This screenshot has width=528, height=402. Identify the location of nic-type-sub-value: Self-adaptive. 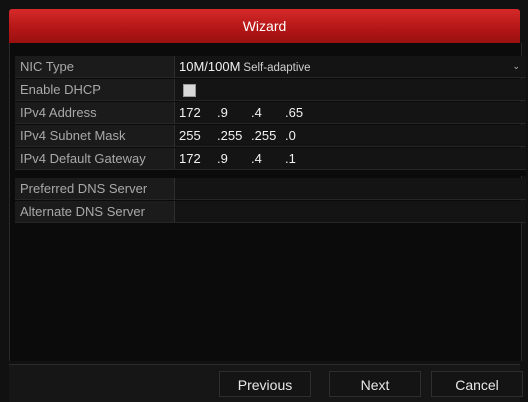
(277, 67).